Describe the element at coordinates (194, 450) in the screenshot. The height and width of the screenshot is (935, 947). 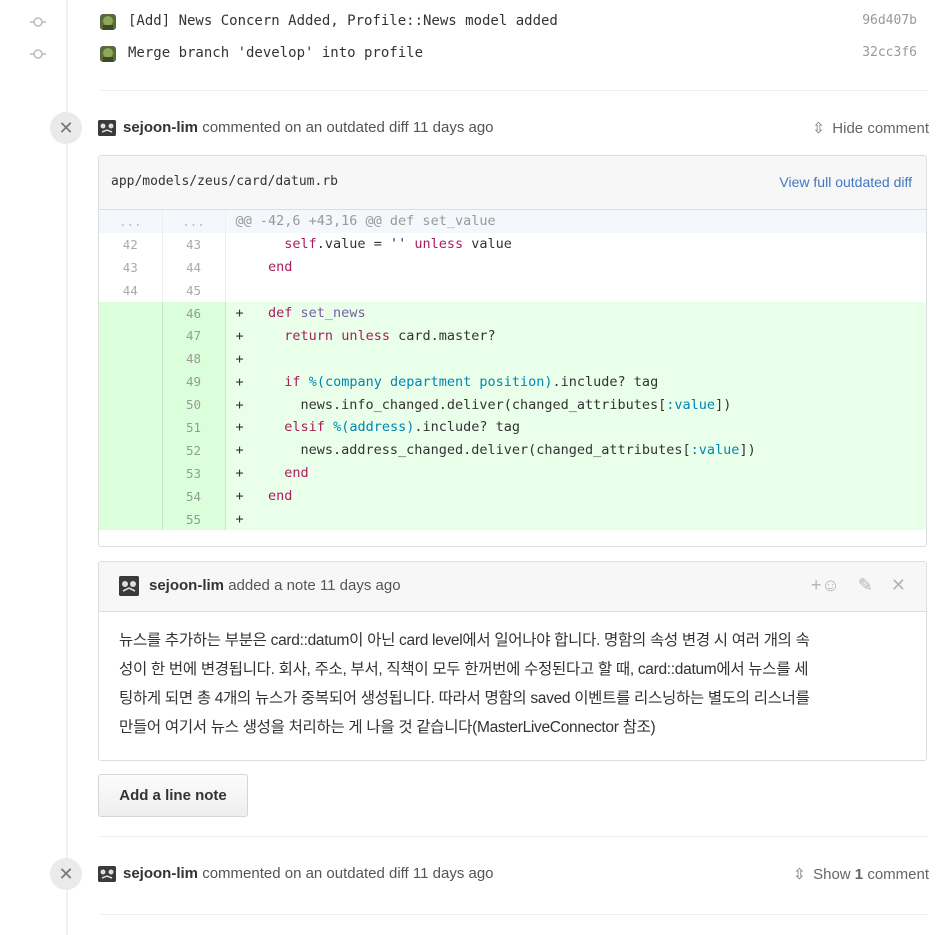
I see `line-number: 52` at that location.